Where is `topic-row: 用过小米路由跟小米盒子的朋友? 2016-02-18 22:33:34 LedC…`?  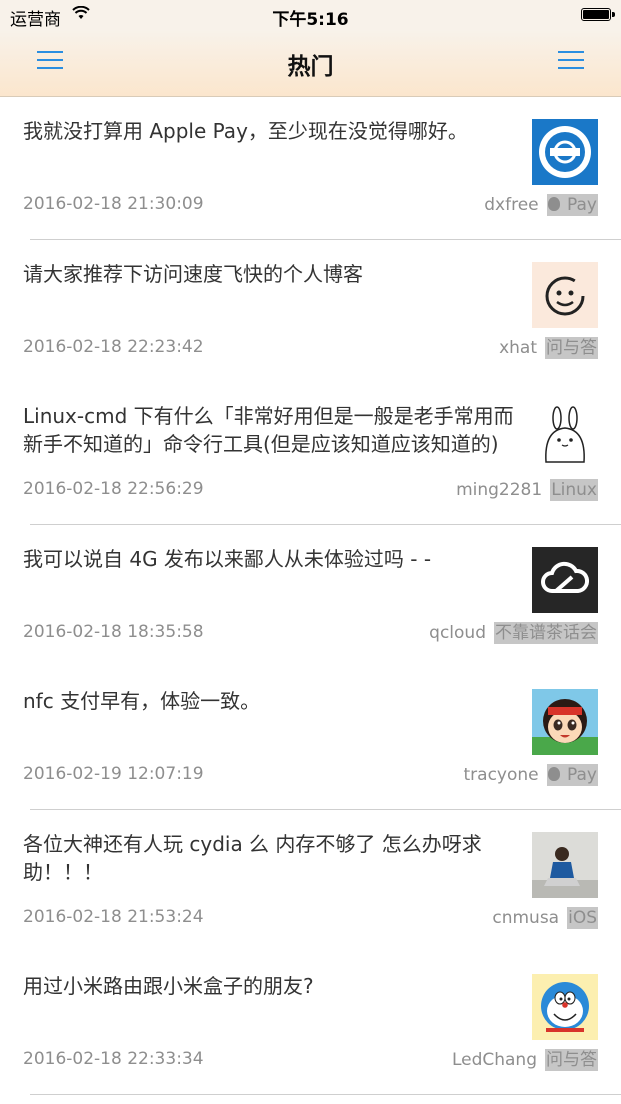 topic-row: 用过小米路由跟小米盒子的朋友? 2016-02-18 22:33:34 LedC… is located at coordinates (310, 1023).